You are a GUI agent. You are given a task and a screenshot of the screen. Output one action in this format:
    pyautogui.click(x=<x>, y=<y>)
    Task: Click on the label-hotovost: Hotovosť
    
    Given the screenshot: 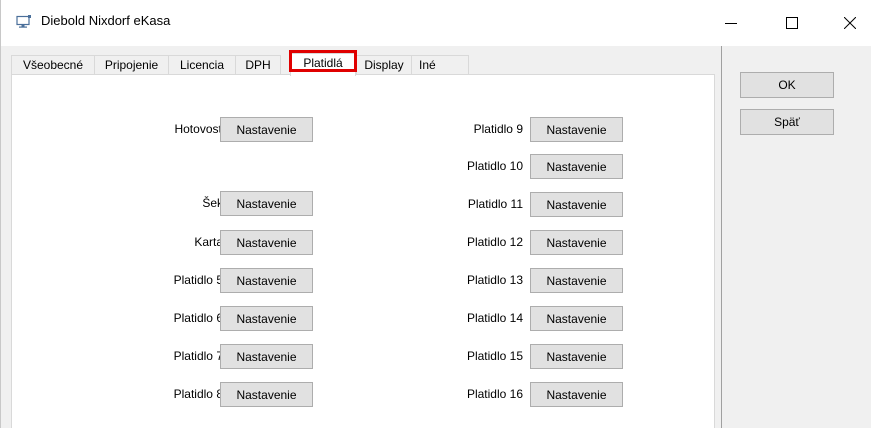 What is the action you would take?
    pyautogui.click(x=198, y=129)
    